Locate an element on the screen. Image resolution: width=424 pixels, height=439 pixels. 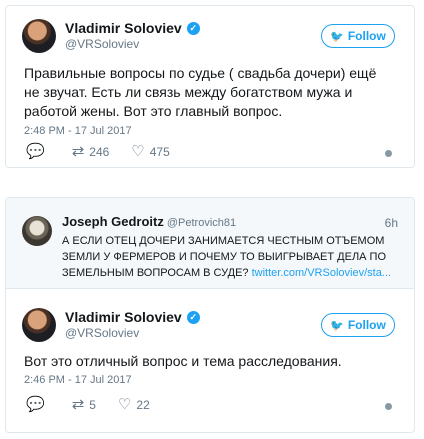
tweet-age: 6h is located at coordinates (391, 223).